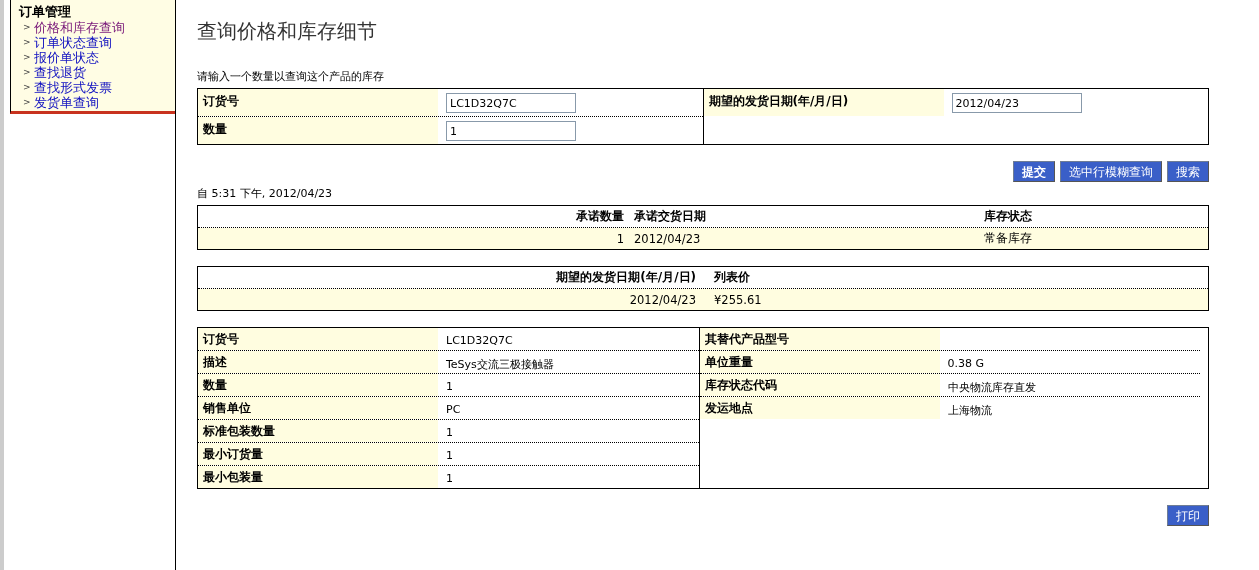 This screenshot has width=1259, height=570. What do you see at coordinates (318, 454) in the screenshot?
I see `field-label: 最小订货量` at bounding box center [318, 454].